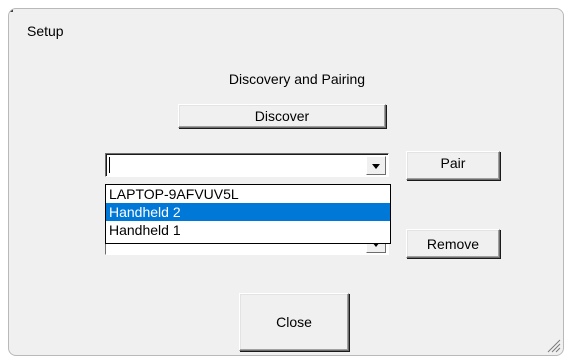 The width and height of the screenshot is (568, 359). Describe the element at coordinates (45, 31) in the screenshot. I see `dialog-title: Setup` at that location.